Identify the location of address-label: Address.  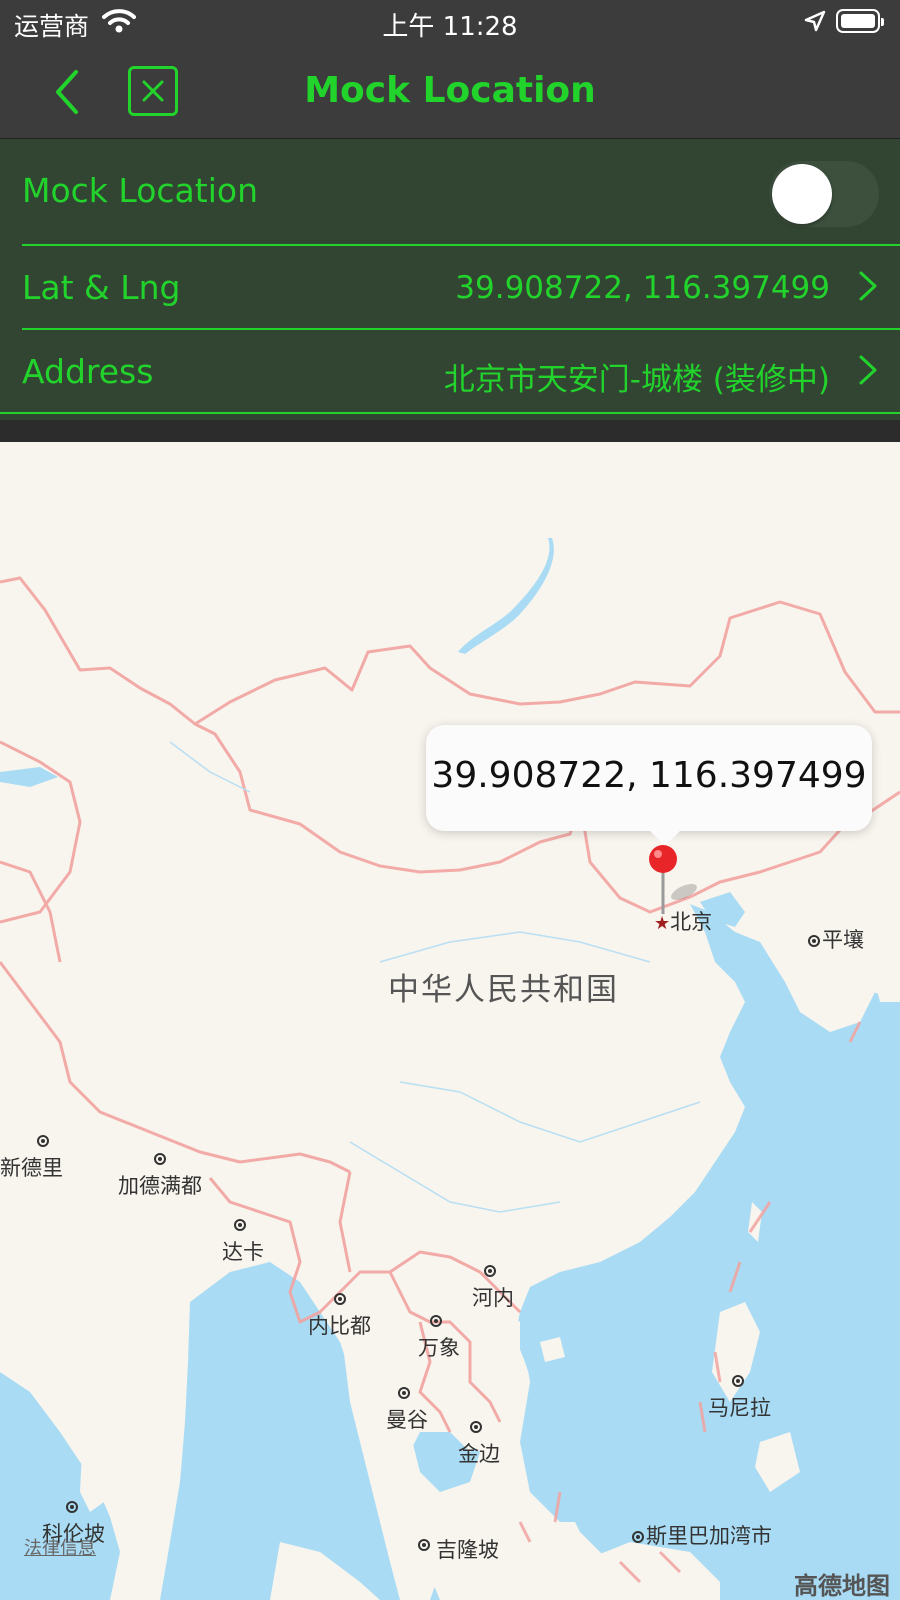
(88, 371).